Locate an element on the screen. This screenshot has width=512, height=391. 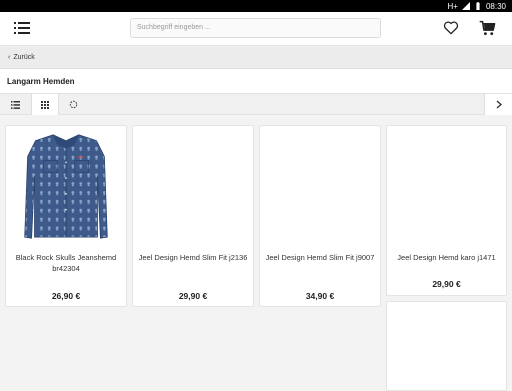
chevron-left-icon: ‹ is located at coordinates (9, 57).